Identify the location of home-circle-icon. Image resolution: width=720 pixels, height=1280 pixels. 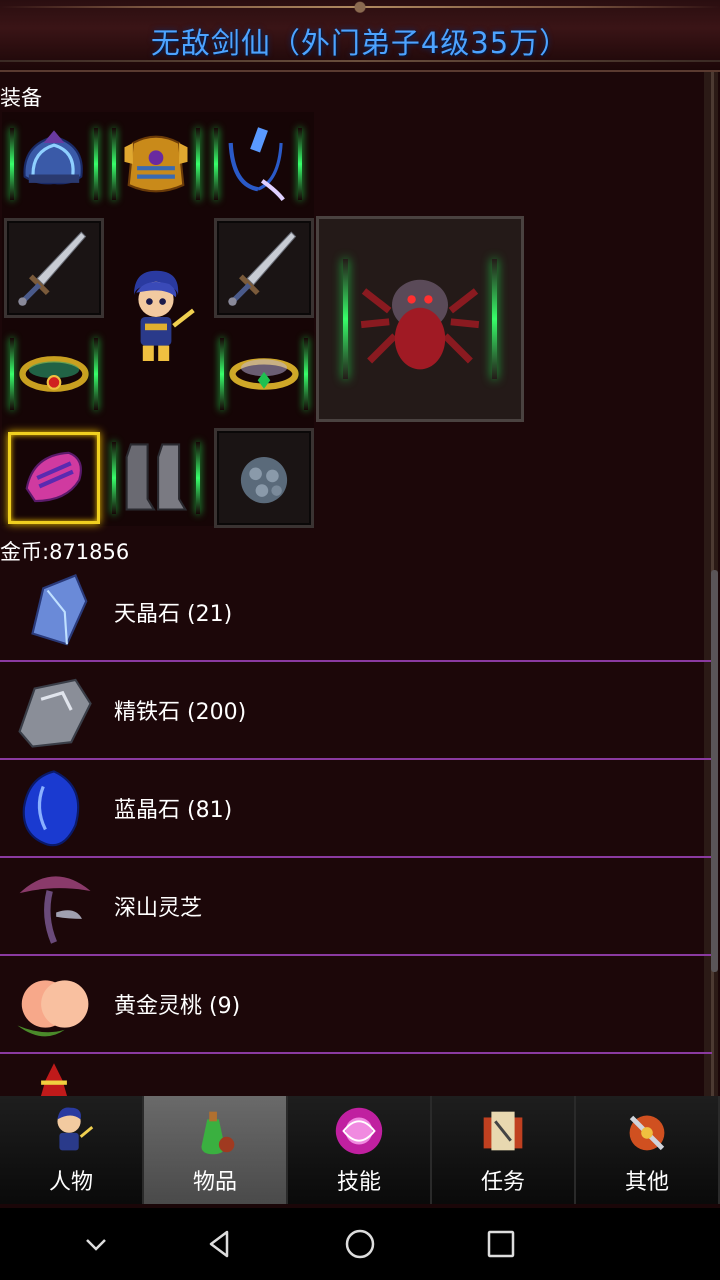
(360, 1244).